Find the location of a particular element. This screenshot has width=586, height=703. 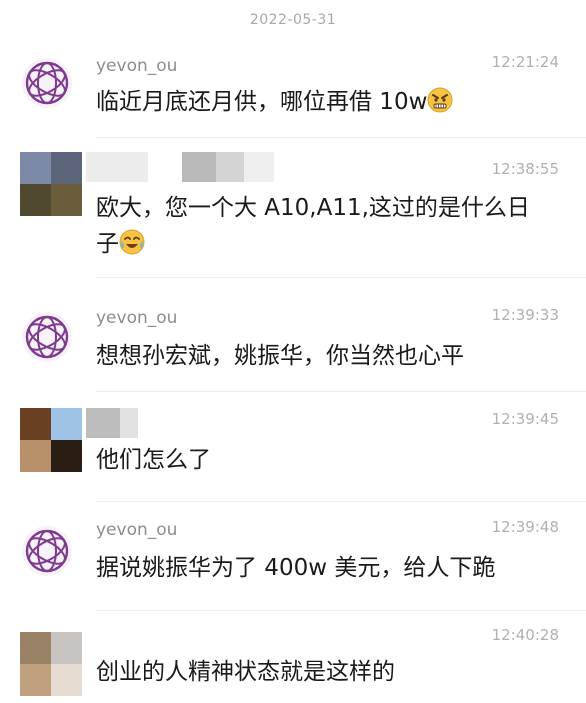

message-text: 创业的人精神状态就是这样的 is located at coordinates (245, 672).